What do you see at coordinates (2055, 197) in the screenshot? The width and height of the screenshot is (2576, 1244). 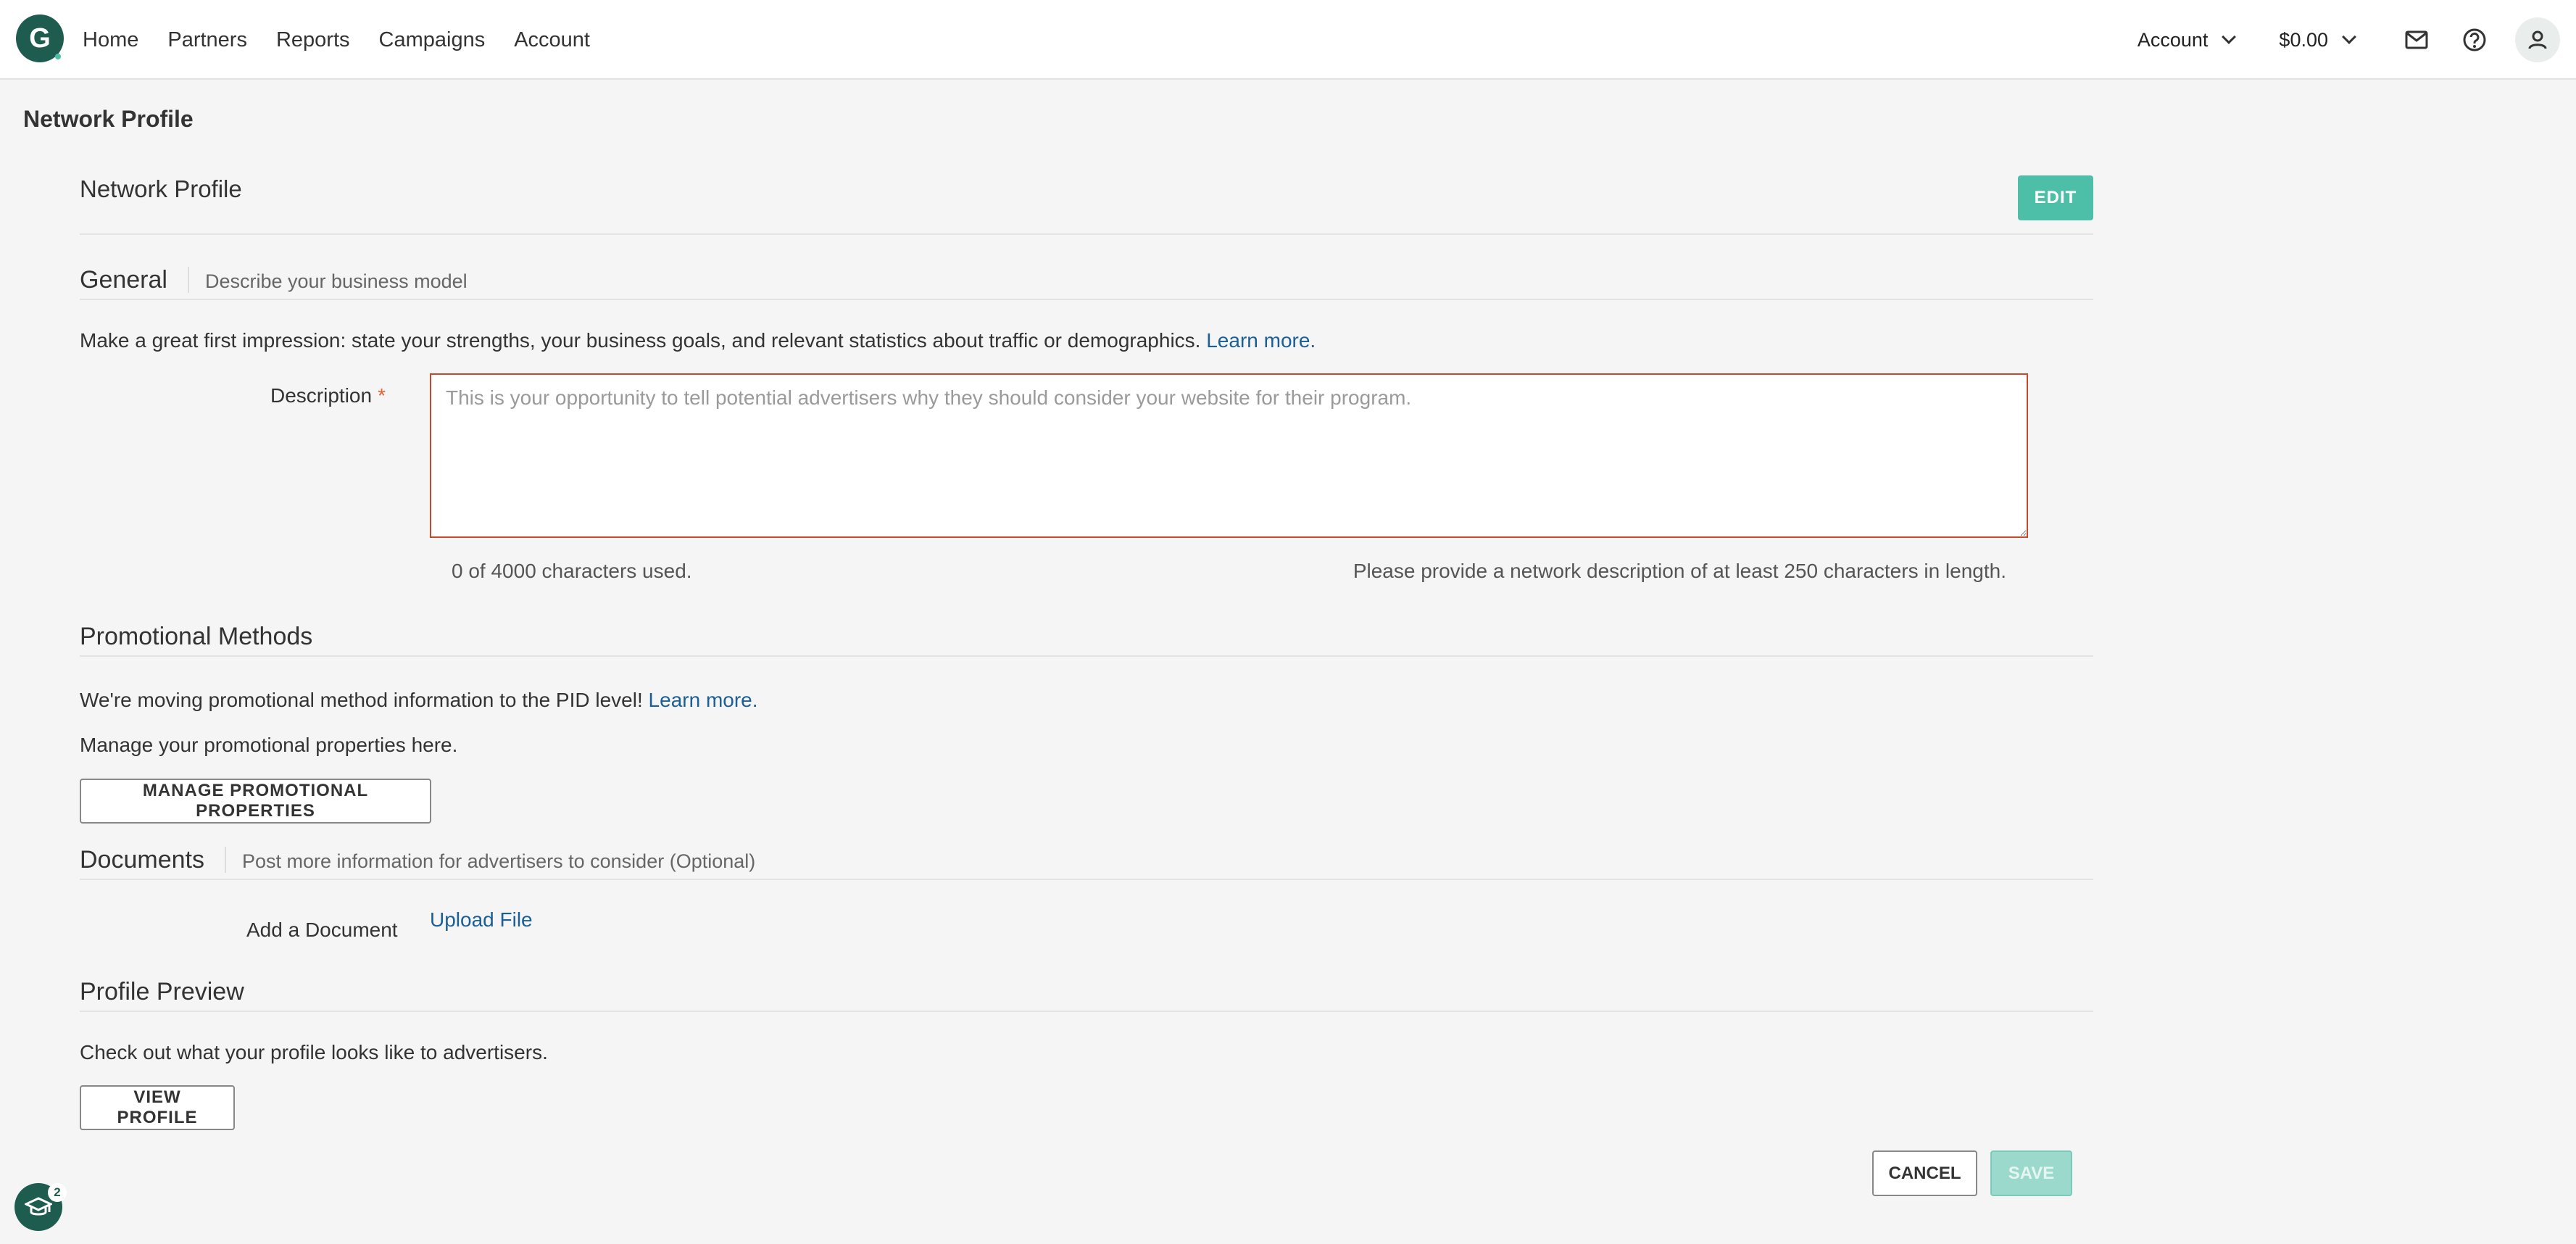 I see `edit-button: EDIT` at bounding box center [2055, 197].